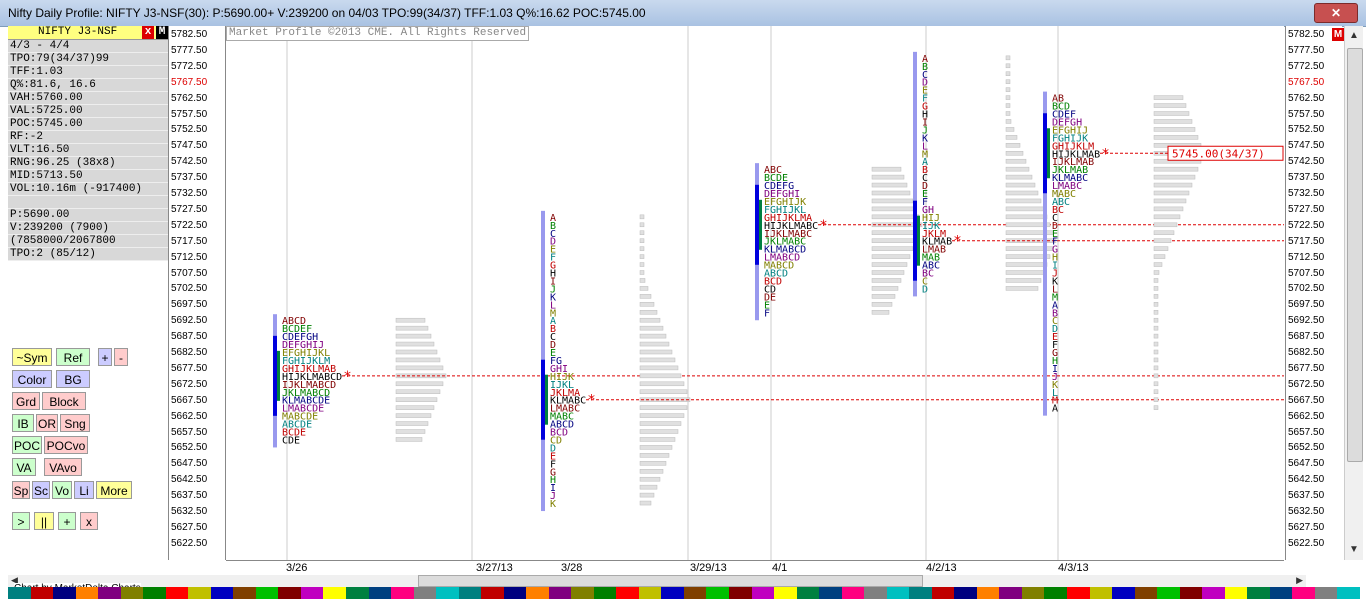  What do you see at coordinates (75, 423) in the screenshot?
I see `tool-button: Sng` at bounding box center [75, 423].